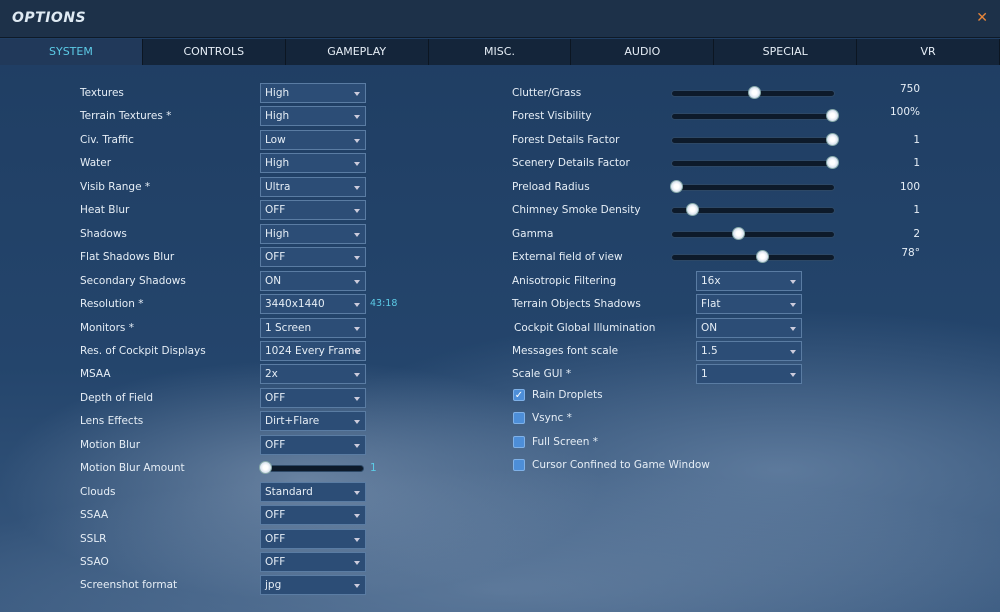 The width and height of the screenshot is (1000, 612). What do you see at coordinates (278, 186) in the screenshot?
I see `dropdown-value: Ultra` at bounding box center [278, 186].